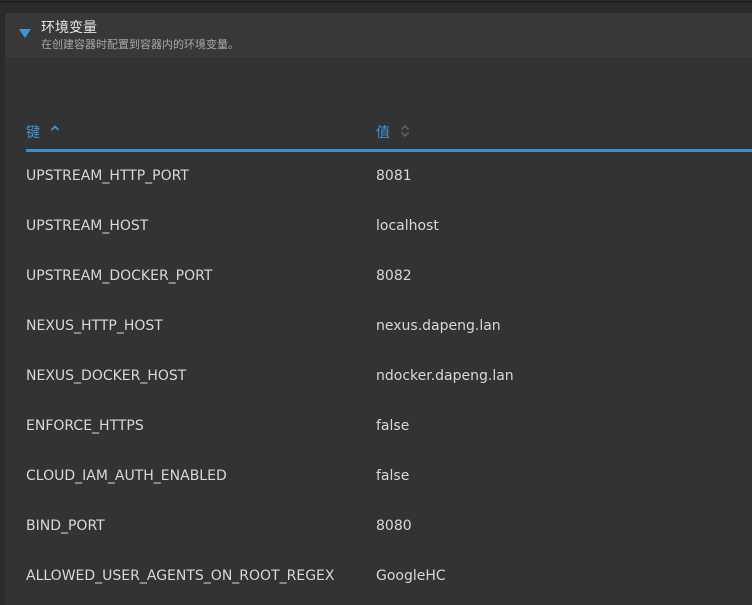  I want to click on row-value: GoogleHC, so click(411, 576).